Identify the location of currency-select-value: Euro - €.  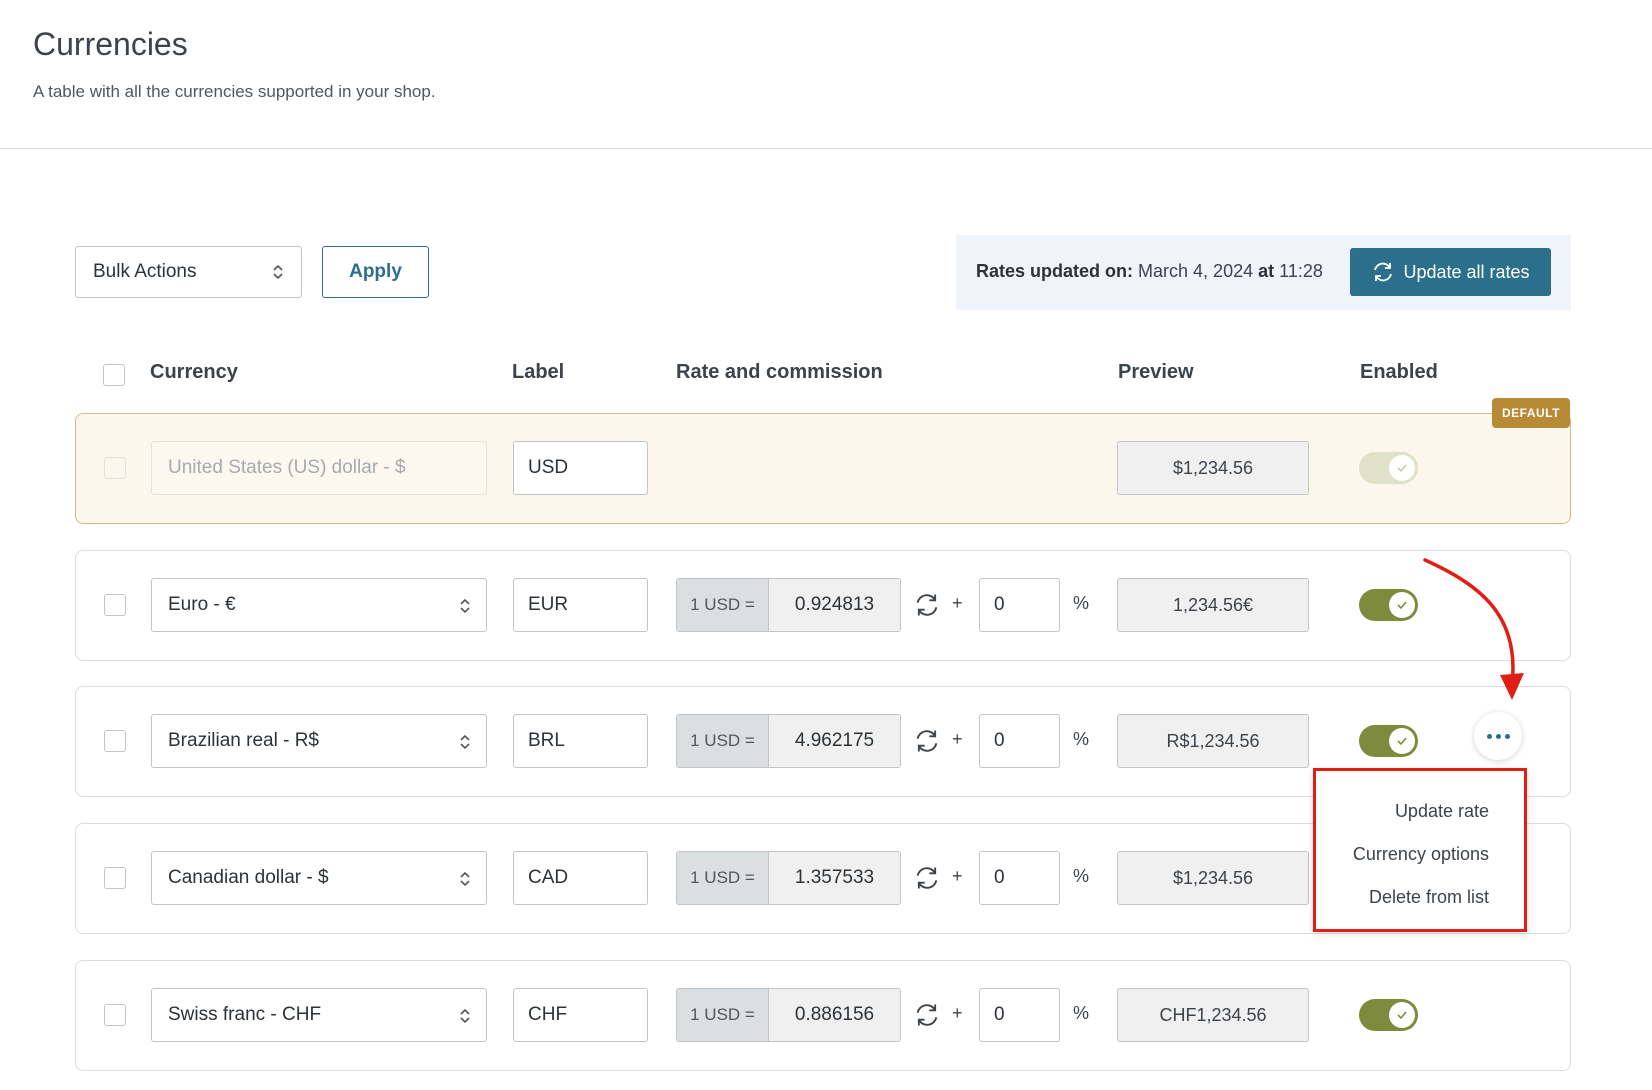
(202, 604).